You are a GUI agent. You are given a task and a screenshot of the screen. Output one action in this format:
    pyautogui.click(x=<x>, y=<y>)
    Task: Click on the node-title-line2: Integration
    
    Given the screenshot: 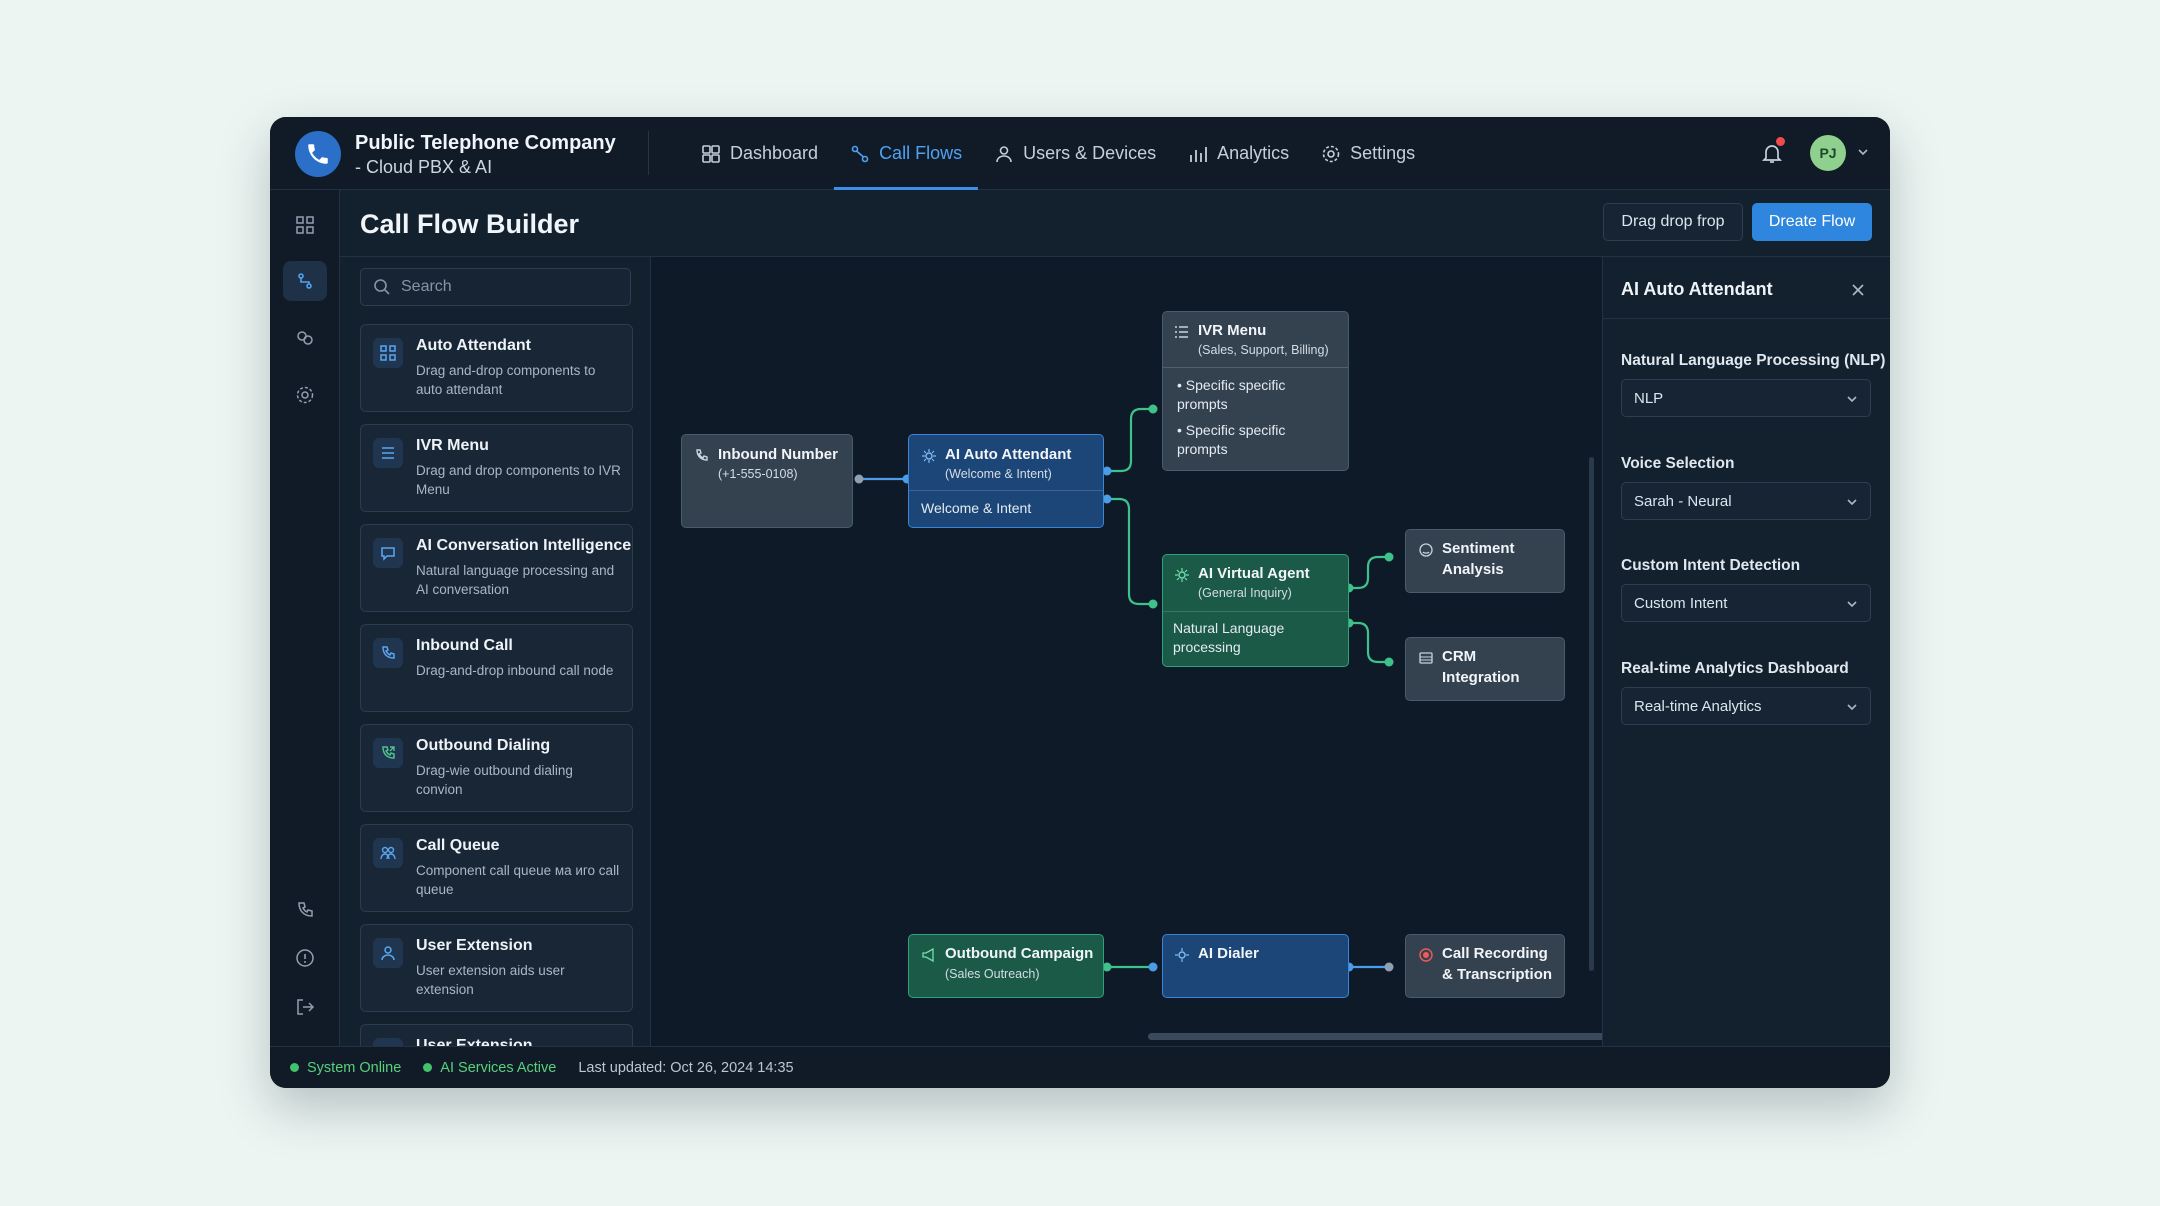 What is the action you would take?
    pyautogui.click(x=1481, y=677)
    